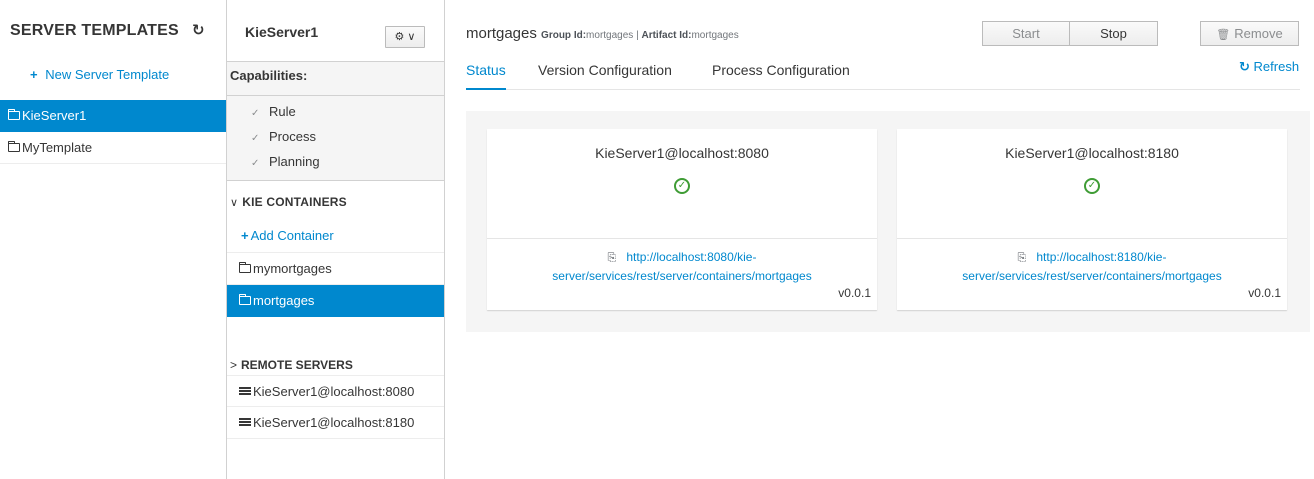  What do you see at coordinates (335, 136) in the screenshot?
I see `capability-process: ✓ Process` at bounding box center [335, 136].